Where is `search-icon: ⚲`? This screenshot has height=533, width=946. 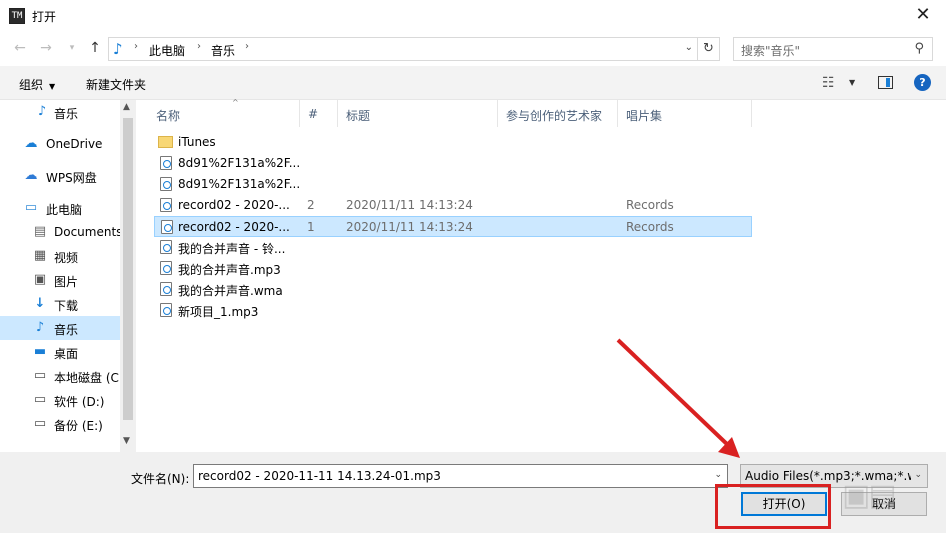
search-icon: ⚲ is located at coordinates (919, 48).